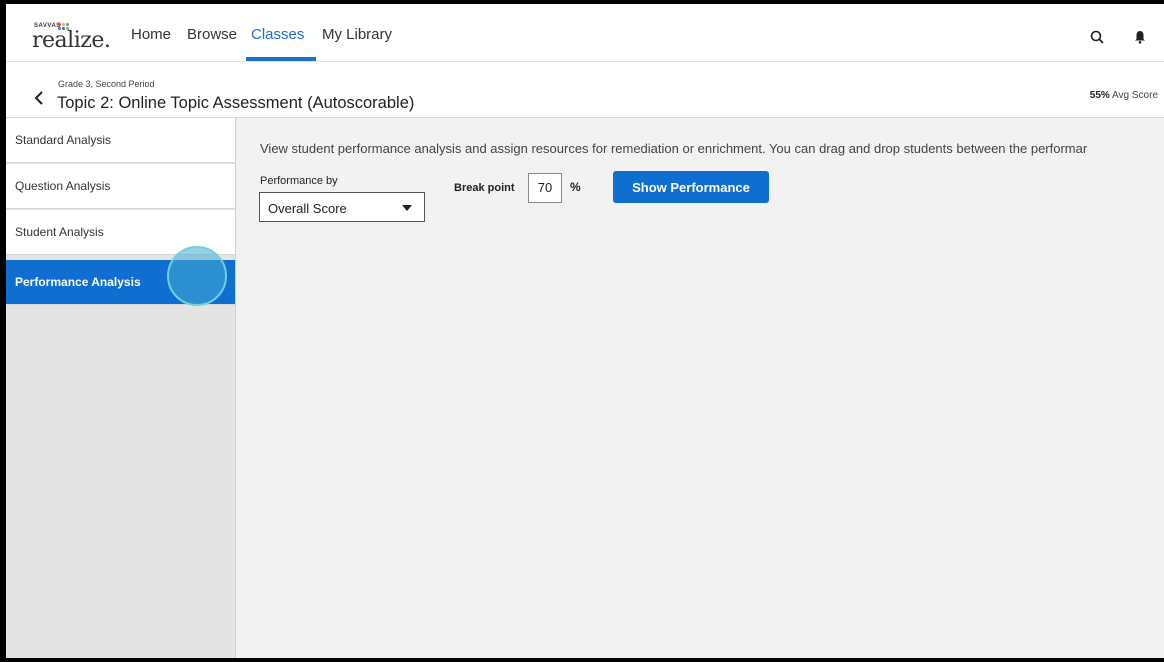 Image resolution: width=1164 pixels, height=662 pixels. Describe the element at coordinates (545, 188) in the screenshot. I see `breakpoint-input: 70` at that location.